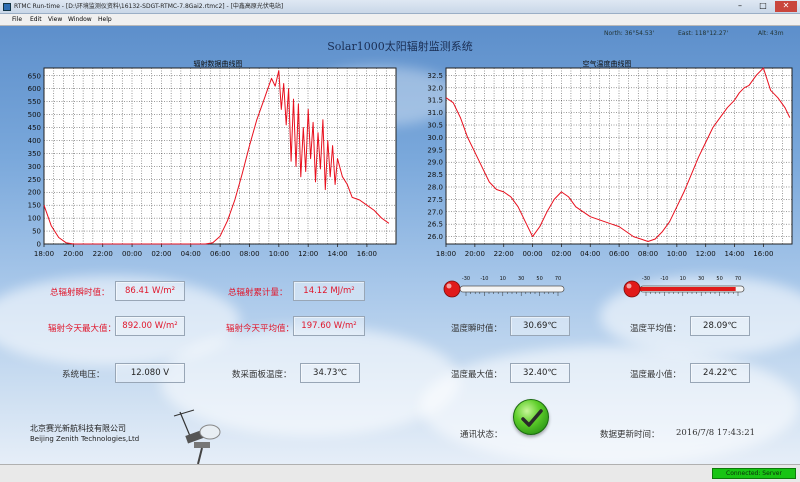  What do you see at coordinates (716, 433) in the screenshot?
I see `update-time-value: 2016/7/8 17:43:21` at bounding box center [716, 433].